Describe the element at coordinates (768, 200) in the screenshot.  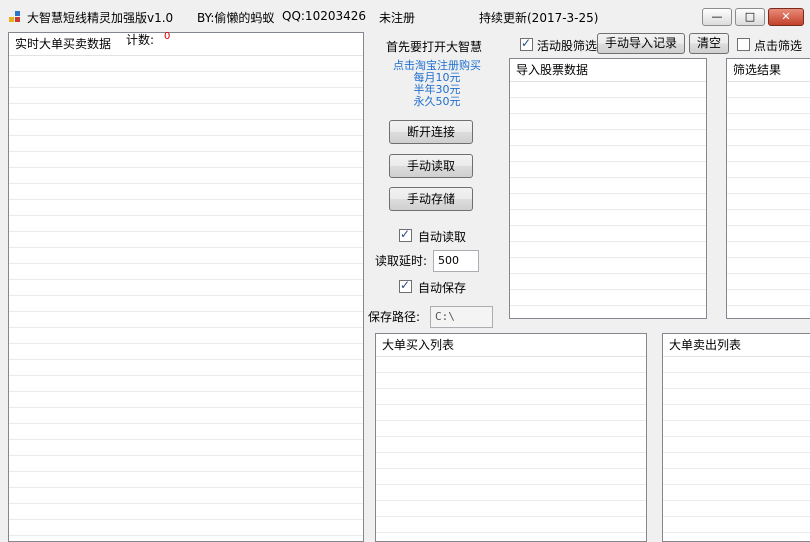
I see `filter-result-rows` at that location.